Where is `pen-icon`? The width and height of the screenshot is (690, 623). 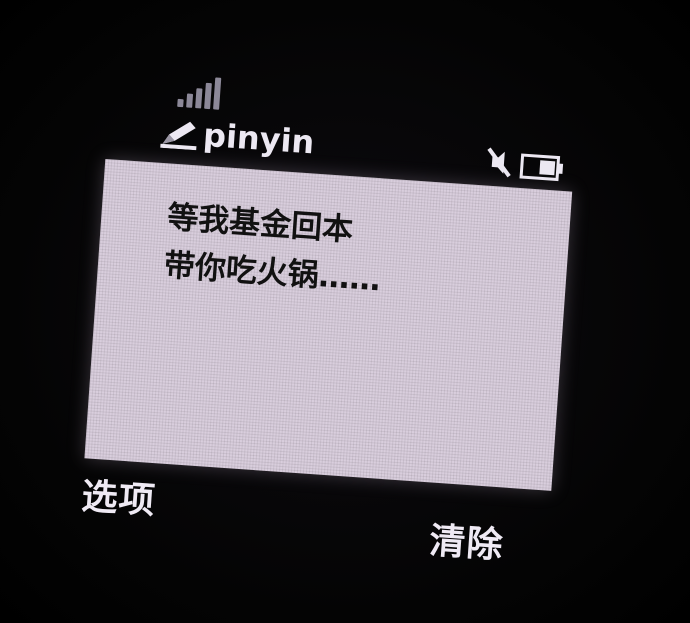
pen-icon is located at coordinates (178, 136).